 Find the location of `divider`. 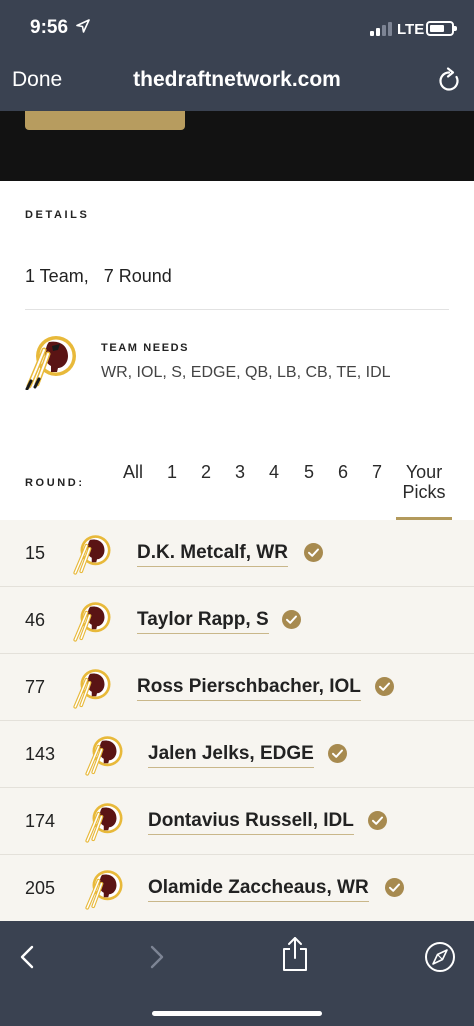

divider is located at coordinates (237, 309).